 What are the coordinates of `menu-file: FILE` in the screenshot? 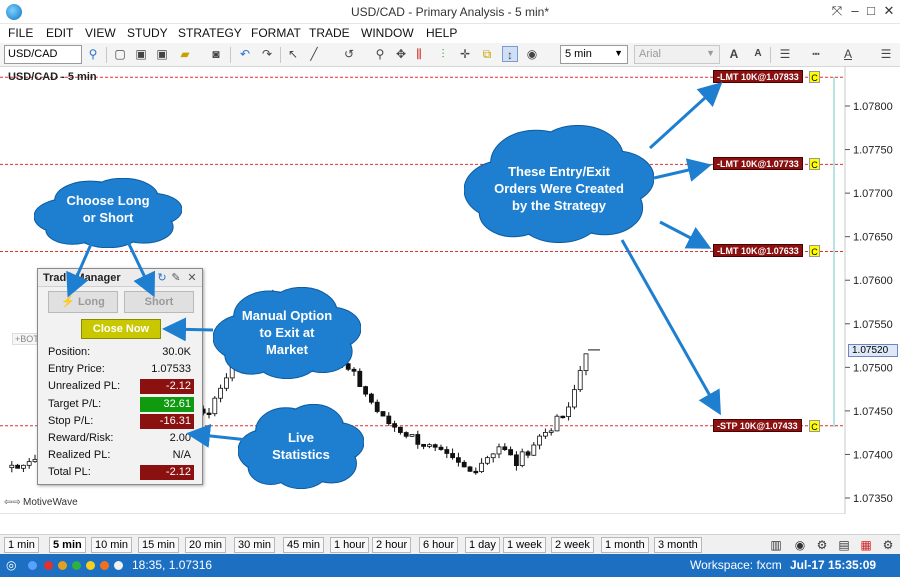 It's located at (20, 33).